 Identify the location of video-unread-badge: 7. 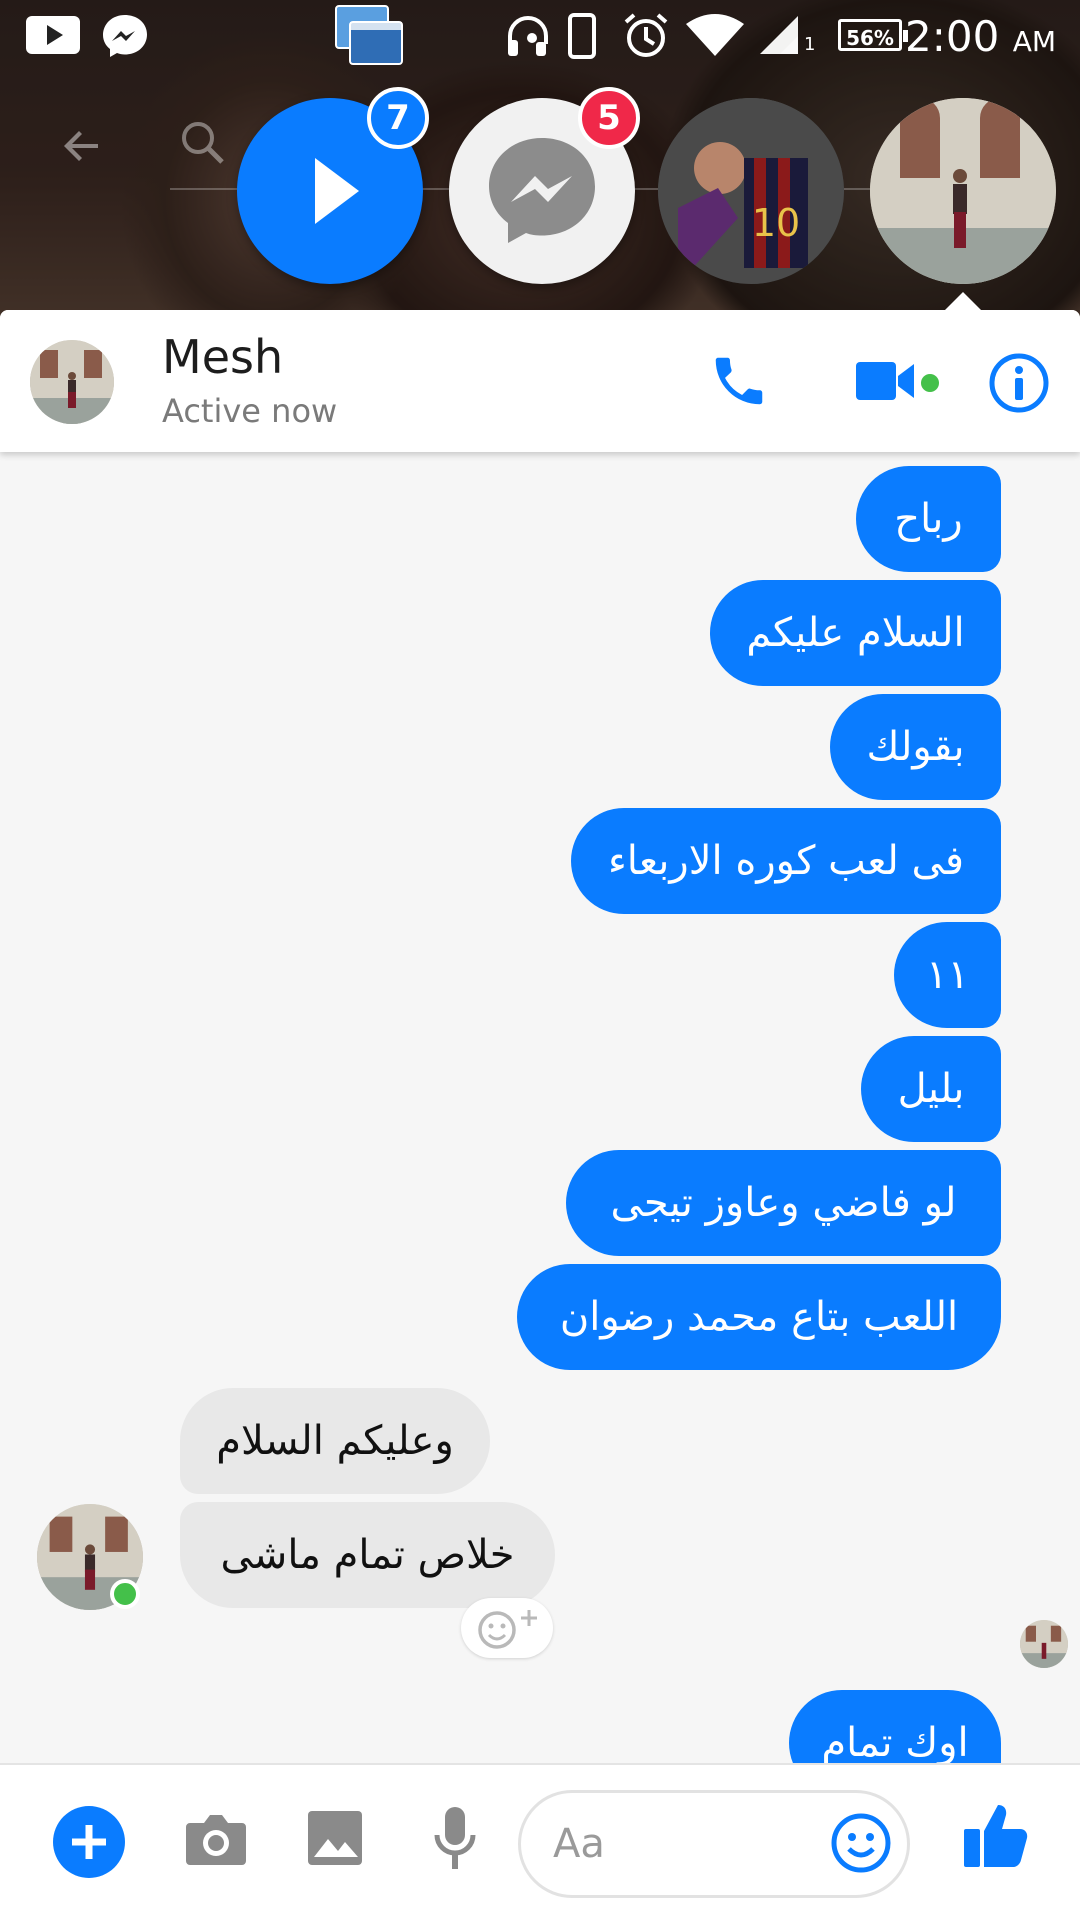
(398, 118).